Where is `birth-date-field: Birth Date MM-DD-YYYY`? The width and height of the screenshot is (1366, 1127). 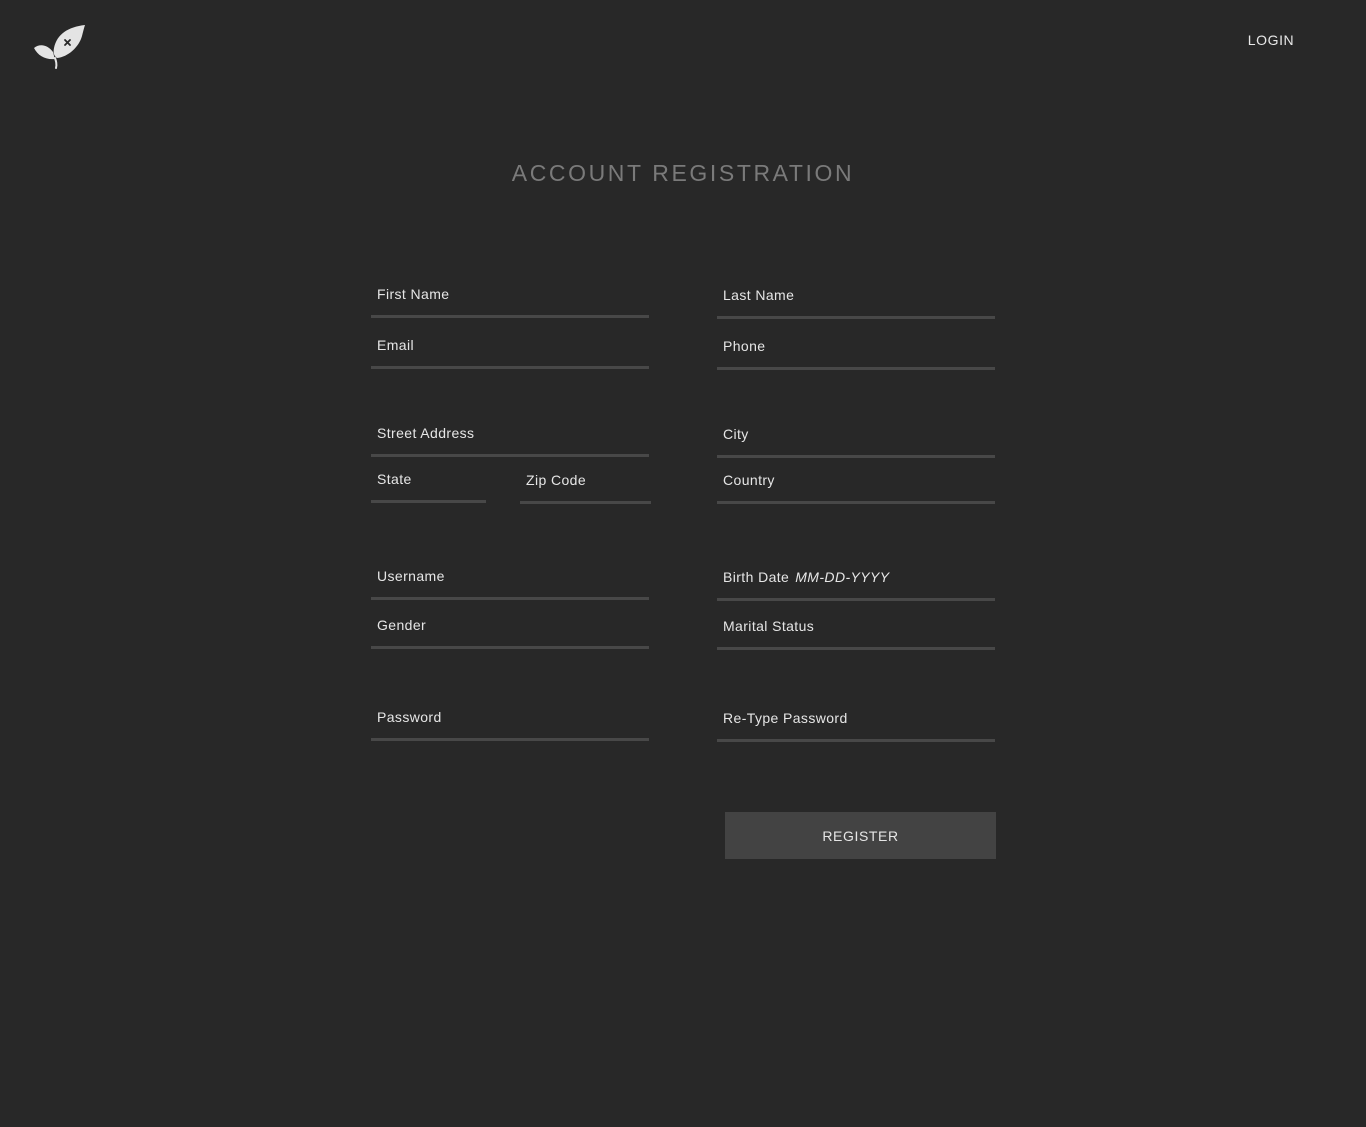
birth-date-field: Birth Date MM-DD-YYYY is located at coordinates (856, 585).